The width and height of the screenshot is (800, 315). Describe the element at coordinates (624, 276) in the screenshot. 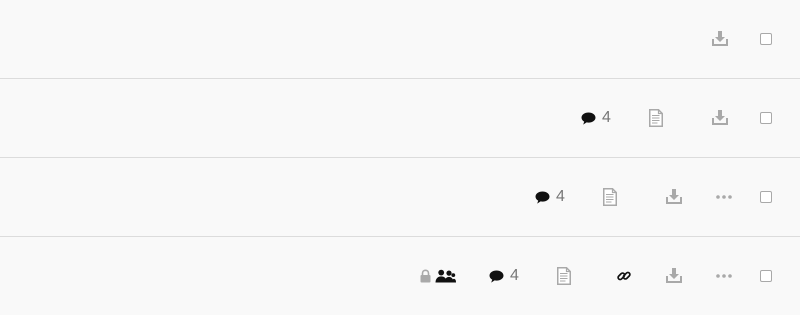

I see `link-icon` at that location.